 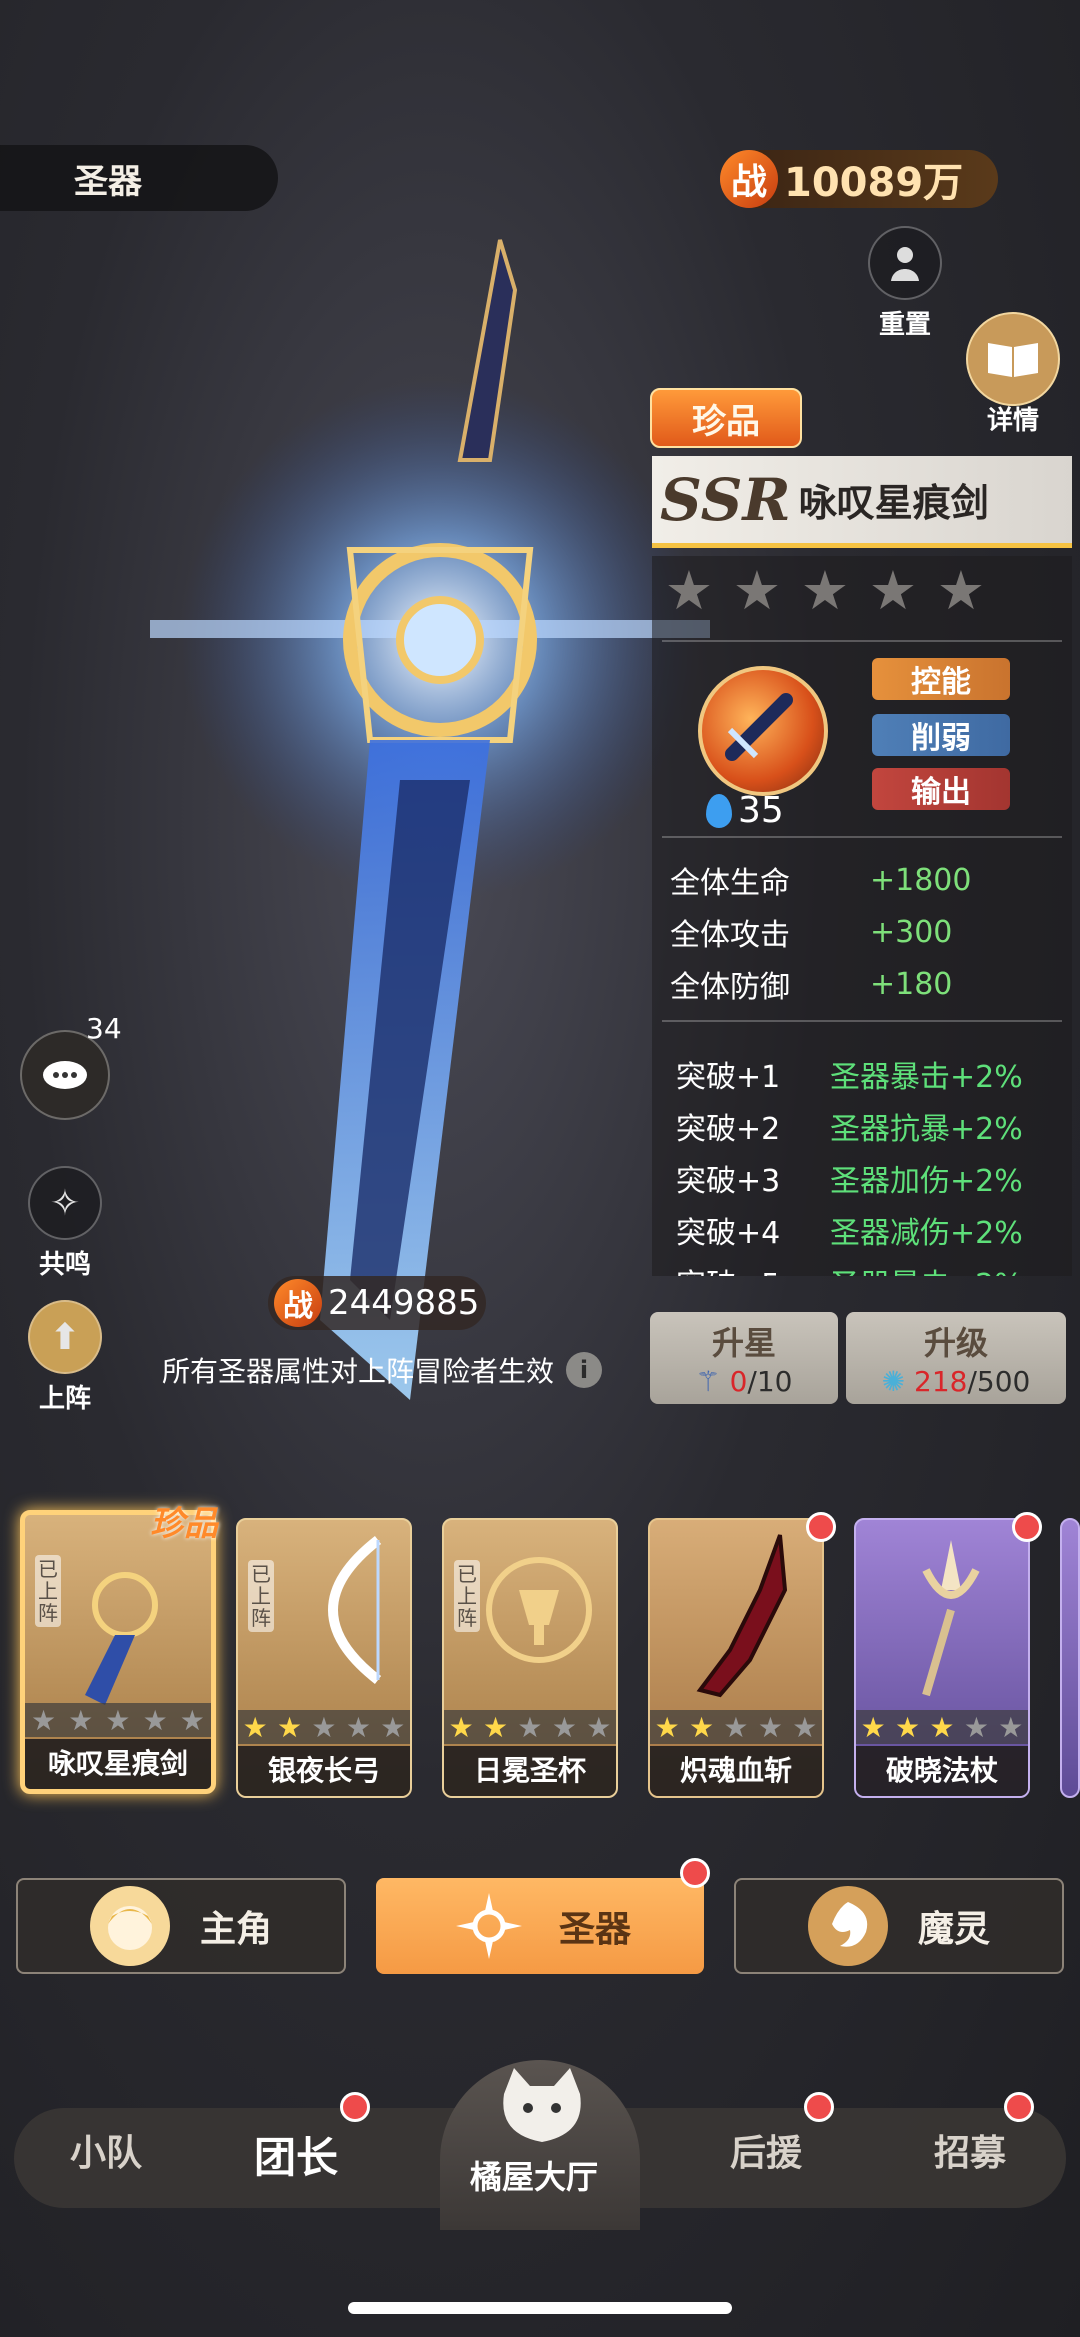 What do you see at coordinates (911, 932) in the screenshot?
I see `stat-value: +300` at bounding box center [911, 932].